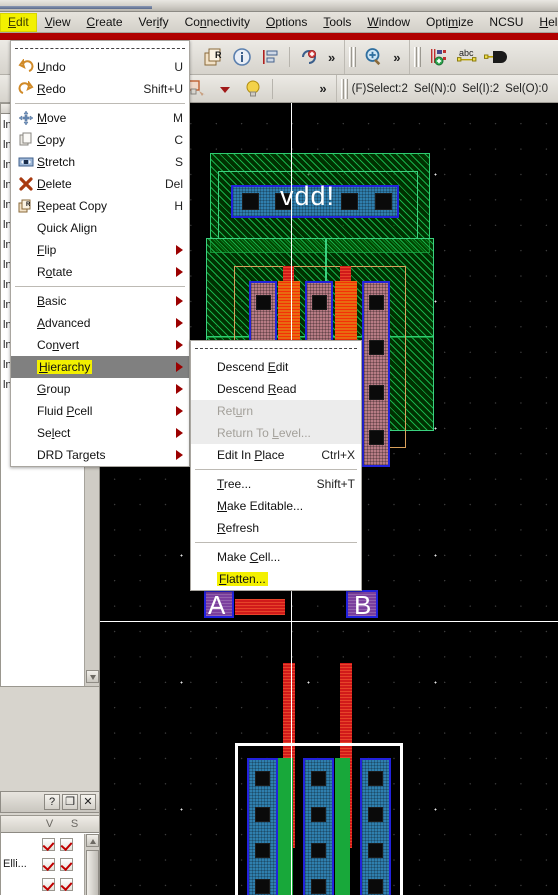 This screenshot has width=558, height=895. Describe the element at coordinates (100, 367) in the screenshot. I see `menu-item-hierarchy: Hierarchy` at that location.